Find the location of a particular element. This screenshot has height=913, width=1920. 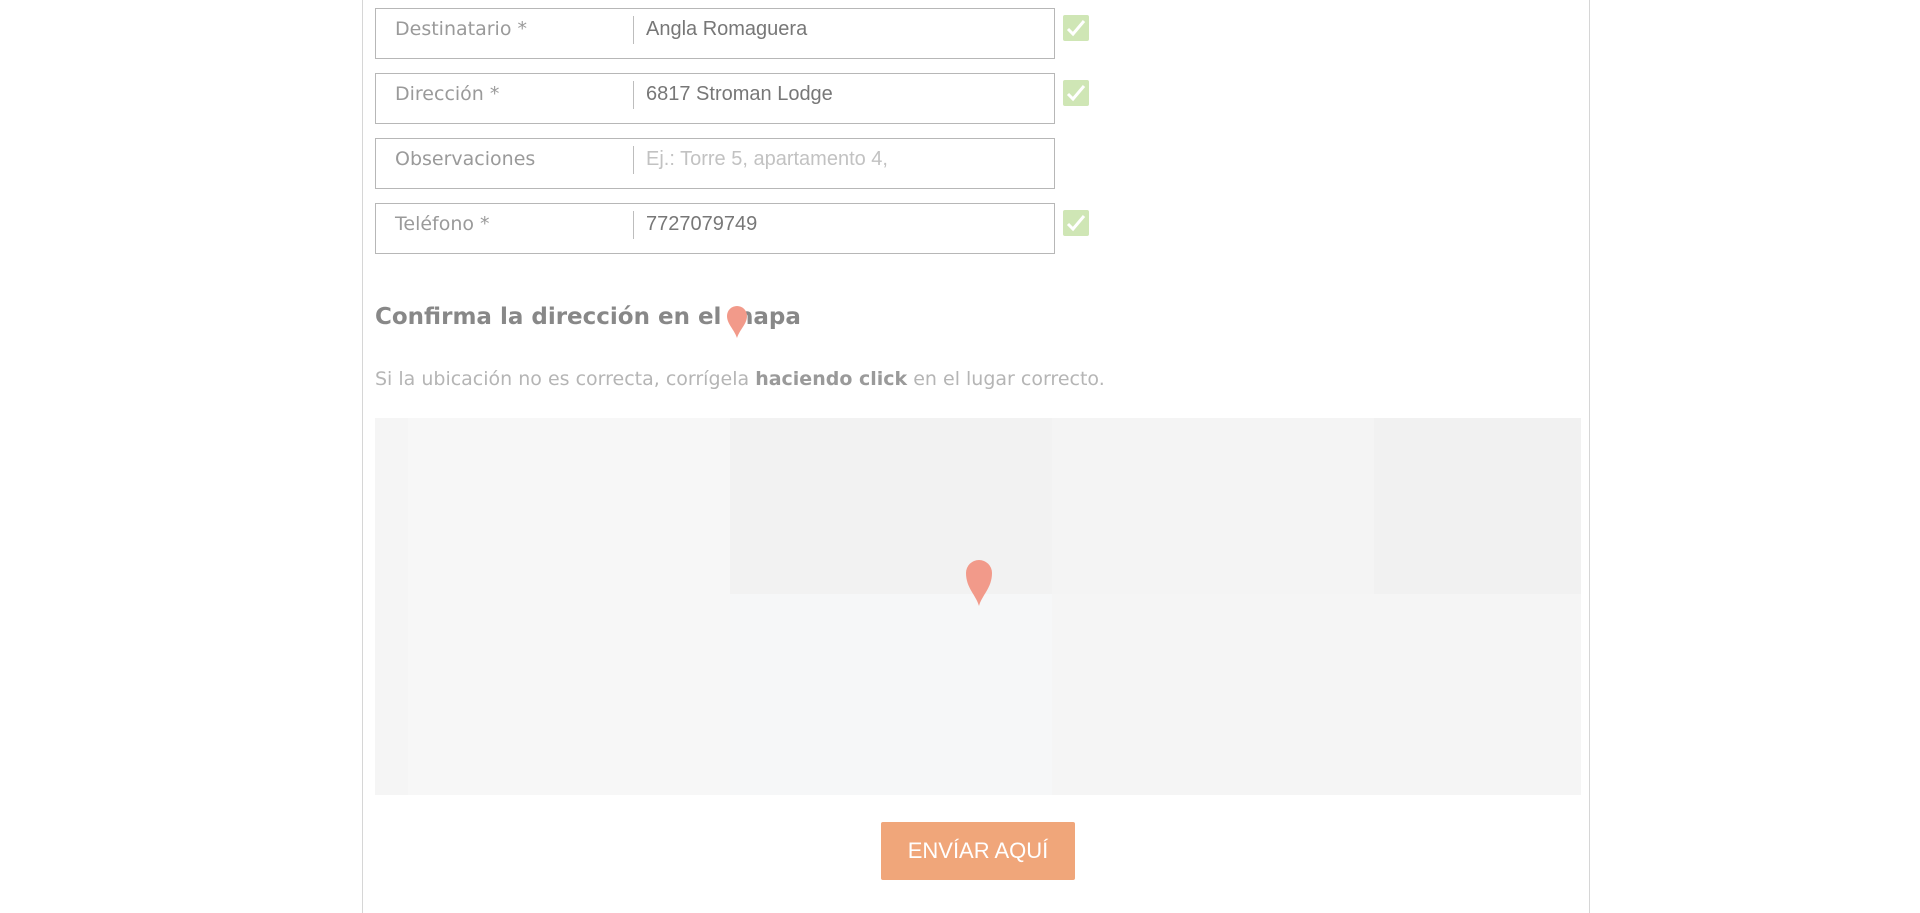

phone-field: Teléfono * is located at coordinates (715, 228).